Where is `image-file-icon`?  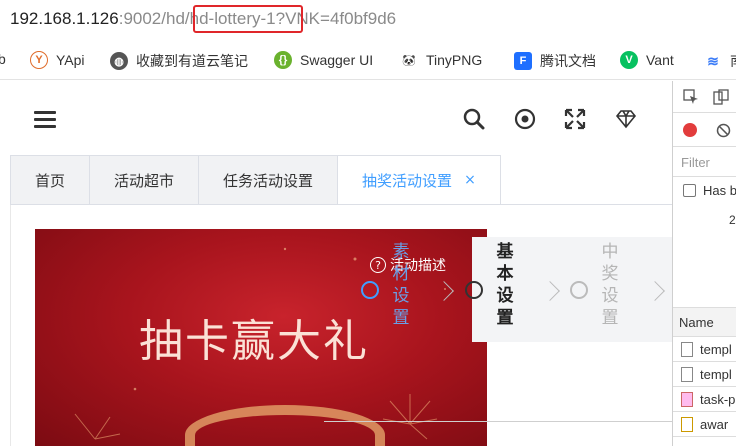 image-file-icon is located at coordinates (687, 399).